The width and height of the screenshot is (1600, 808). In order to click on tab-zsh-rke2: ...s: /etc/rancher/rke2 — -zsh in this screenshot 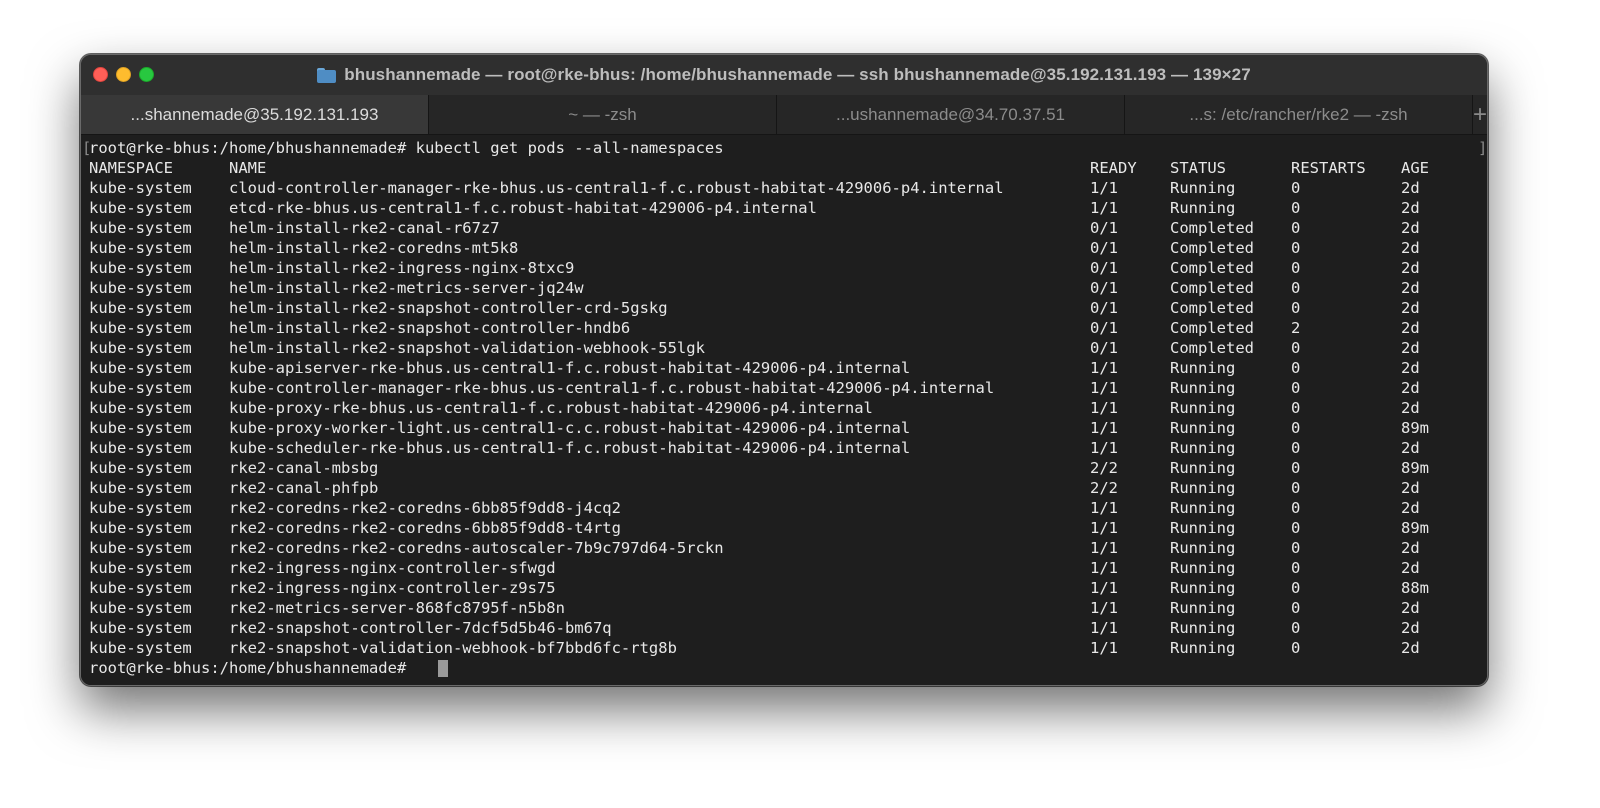, I will do `click(1299, 114)`.